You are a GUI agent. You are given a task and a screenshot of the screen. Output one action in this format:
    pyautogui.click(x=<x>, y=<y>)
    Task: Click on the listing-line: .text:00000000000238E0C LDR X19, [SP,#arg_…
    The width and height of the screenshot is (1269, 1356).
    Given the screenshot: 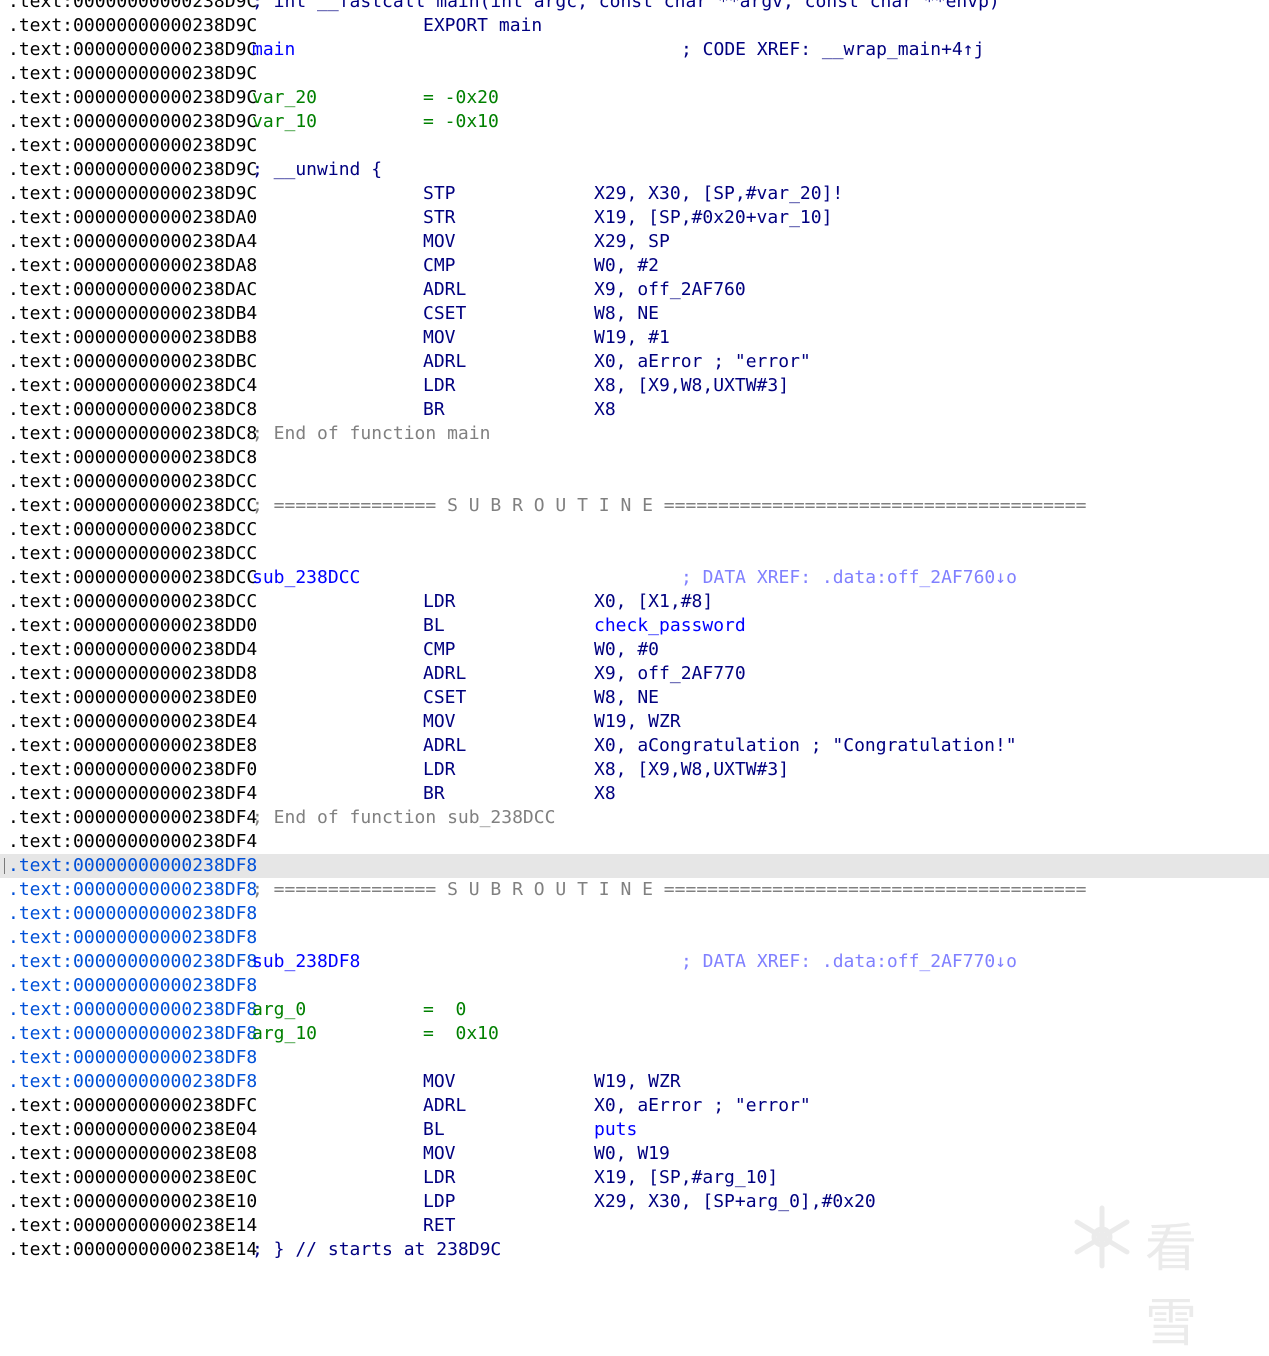 What is the action you would take?
    pyautogui.click(x=634, y=1178)
    